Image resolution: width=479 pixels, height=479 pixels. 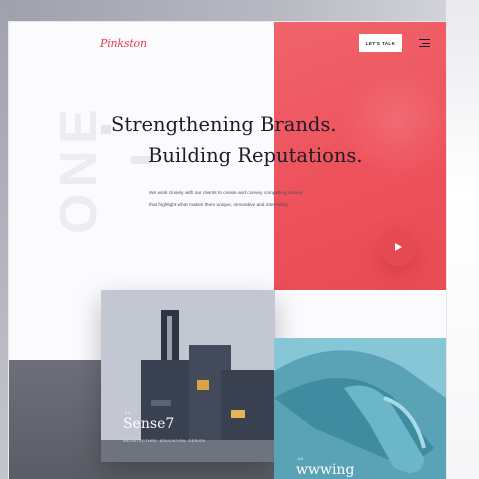 What do you see at coordinates (106, 129) in the screenshot?
I see `headline-accent-block` at bounding box center [106, 129].